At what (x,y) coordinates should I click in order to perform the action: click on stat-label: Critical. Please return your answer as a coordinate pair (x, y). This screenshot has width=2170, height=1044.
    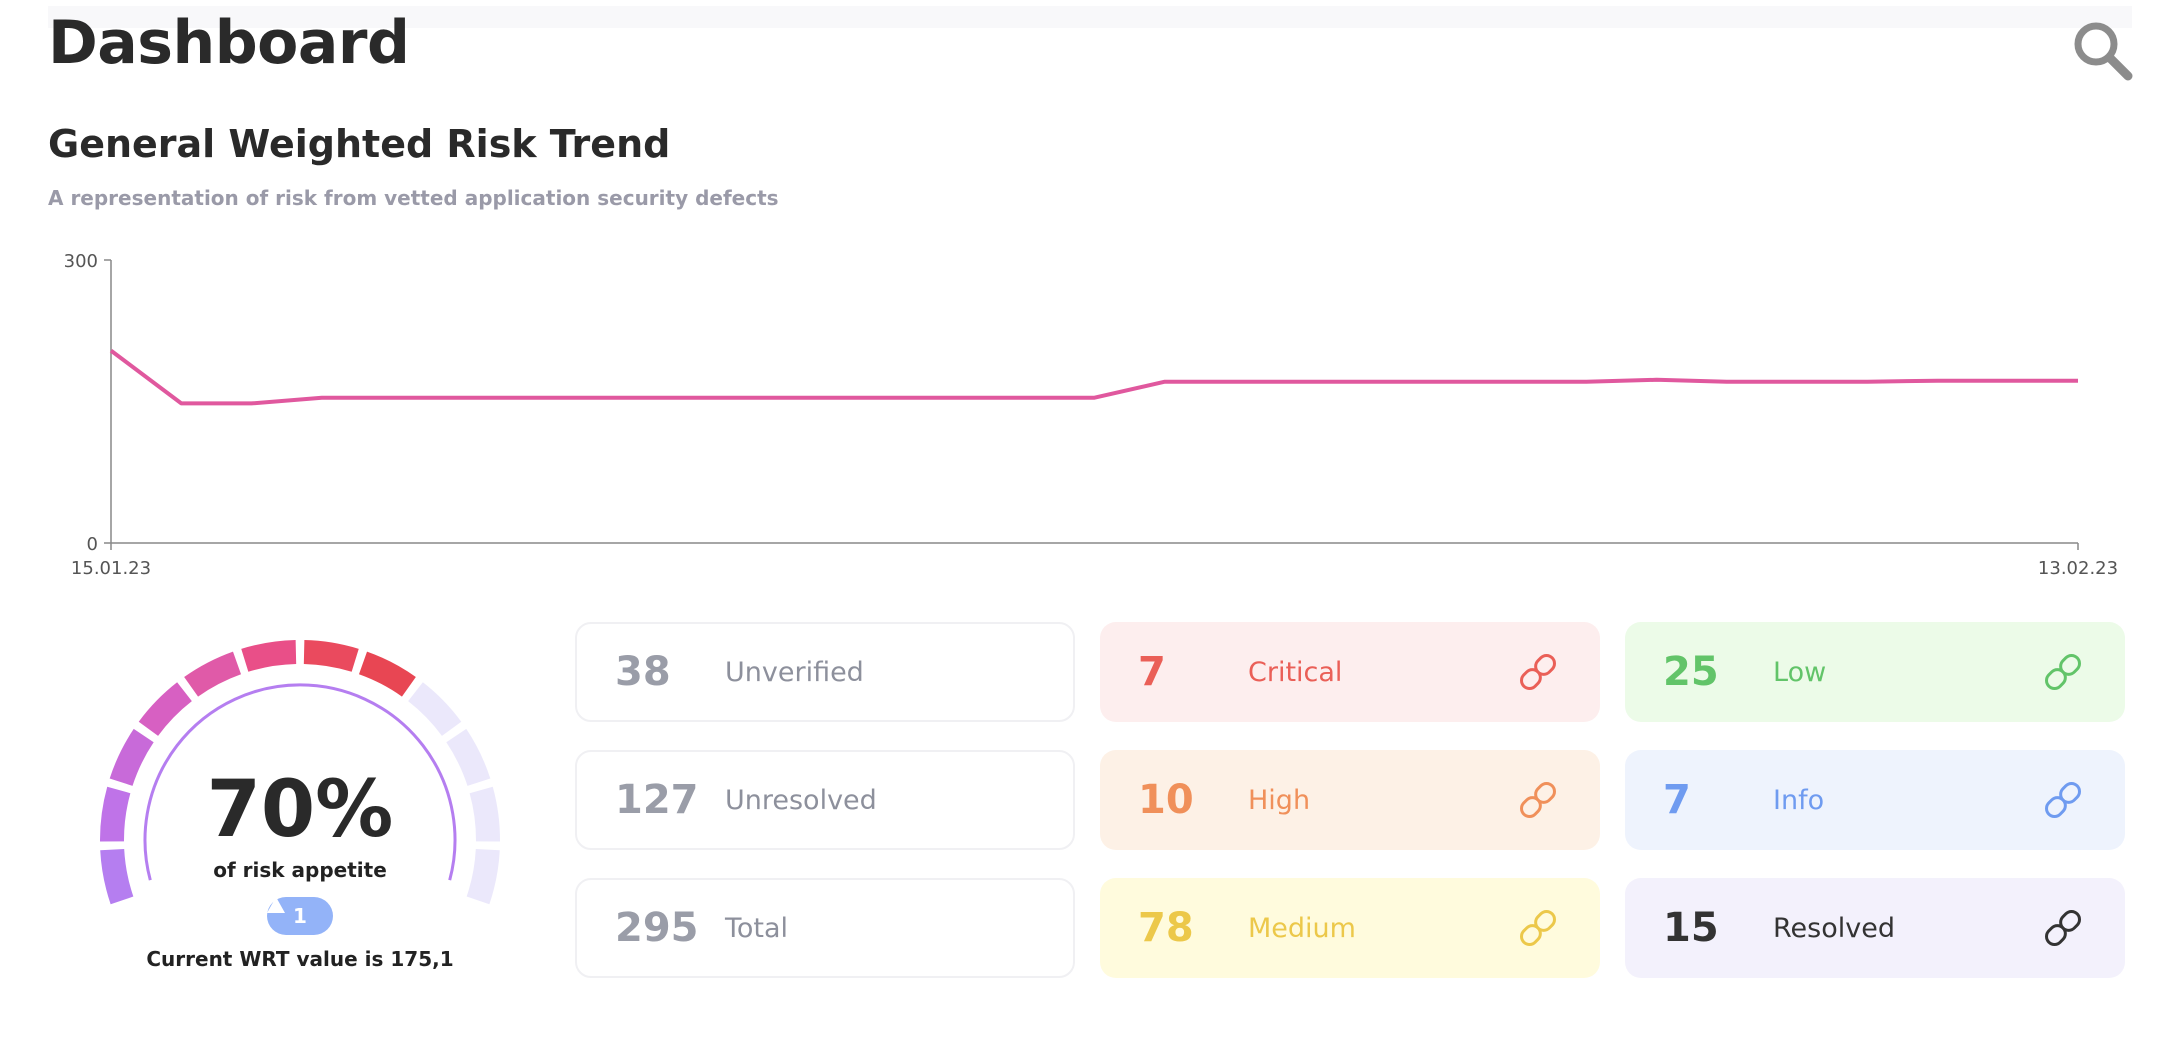
    Looking at the image, I should click on (1295, 672).